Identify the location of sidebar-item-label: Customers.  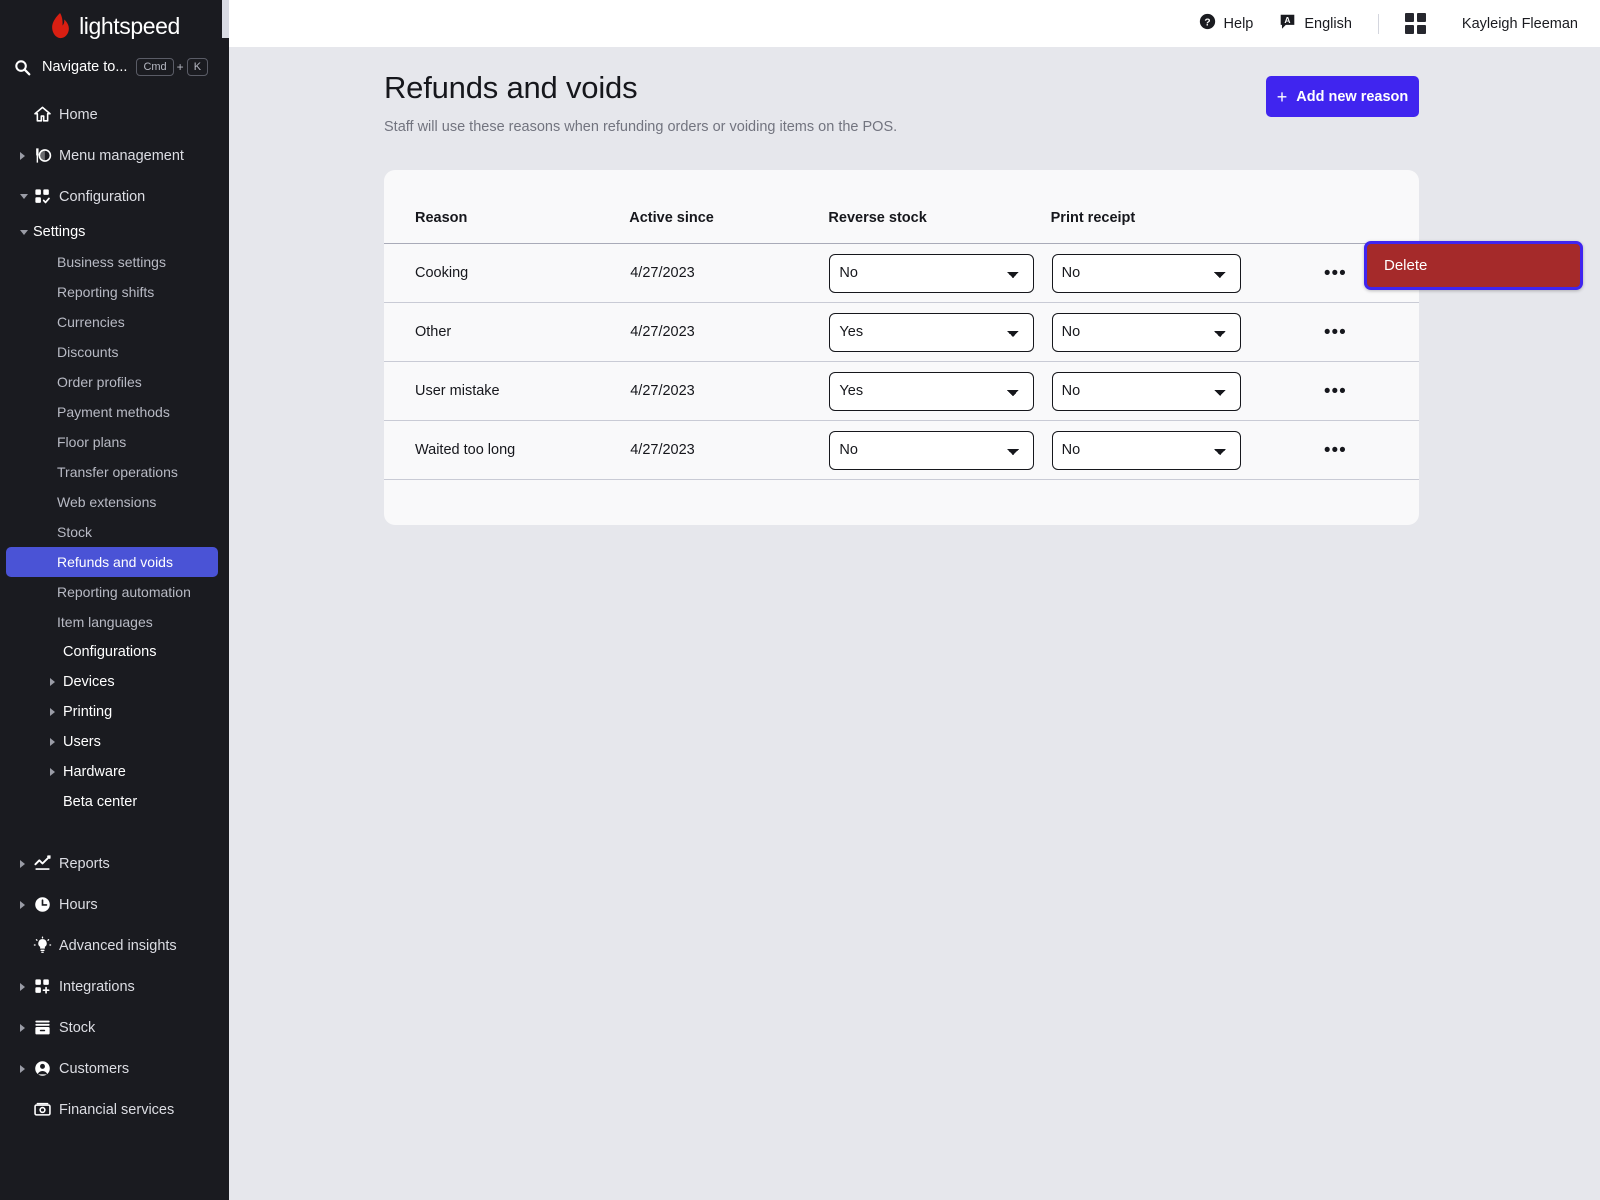
(94, 1068).